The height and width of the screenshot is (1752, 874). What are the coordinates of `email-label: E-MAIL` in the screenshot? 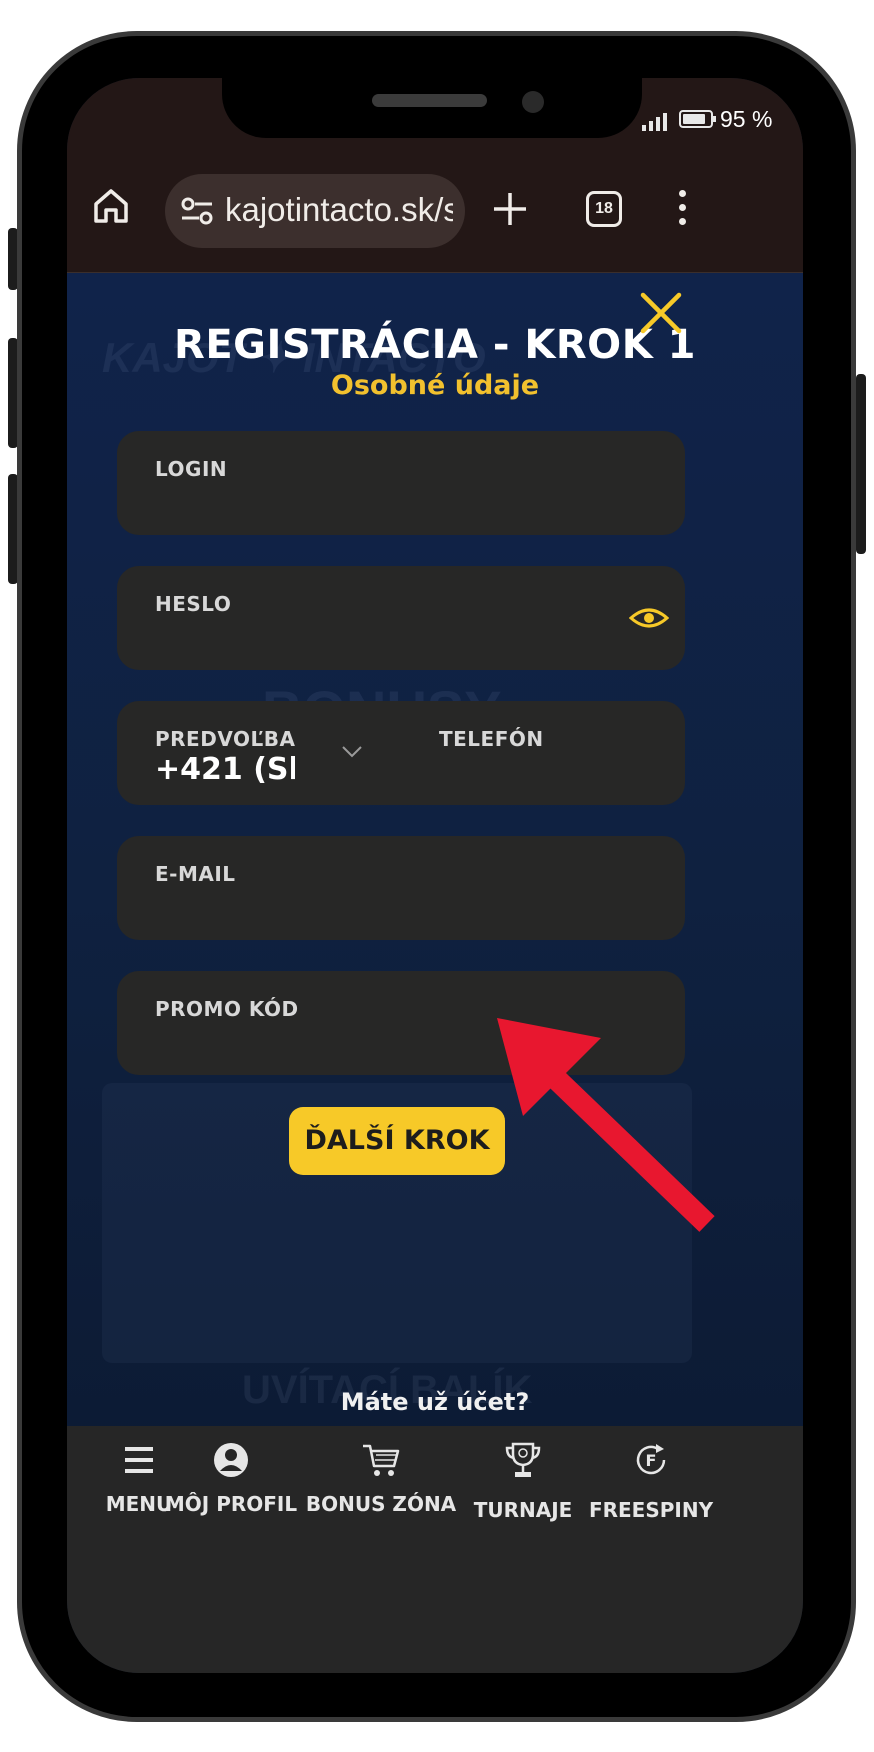 It's located at (195, 874).